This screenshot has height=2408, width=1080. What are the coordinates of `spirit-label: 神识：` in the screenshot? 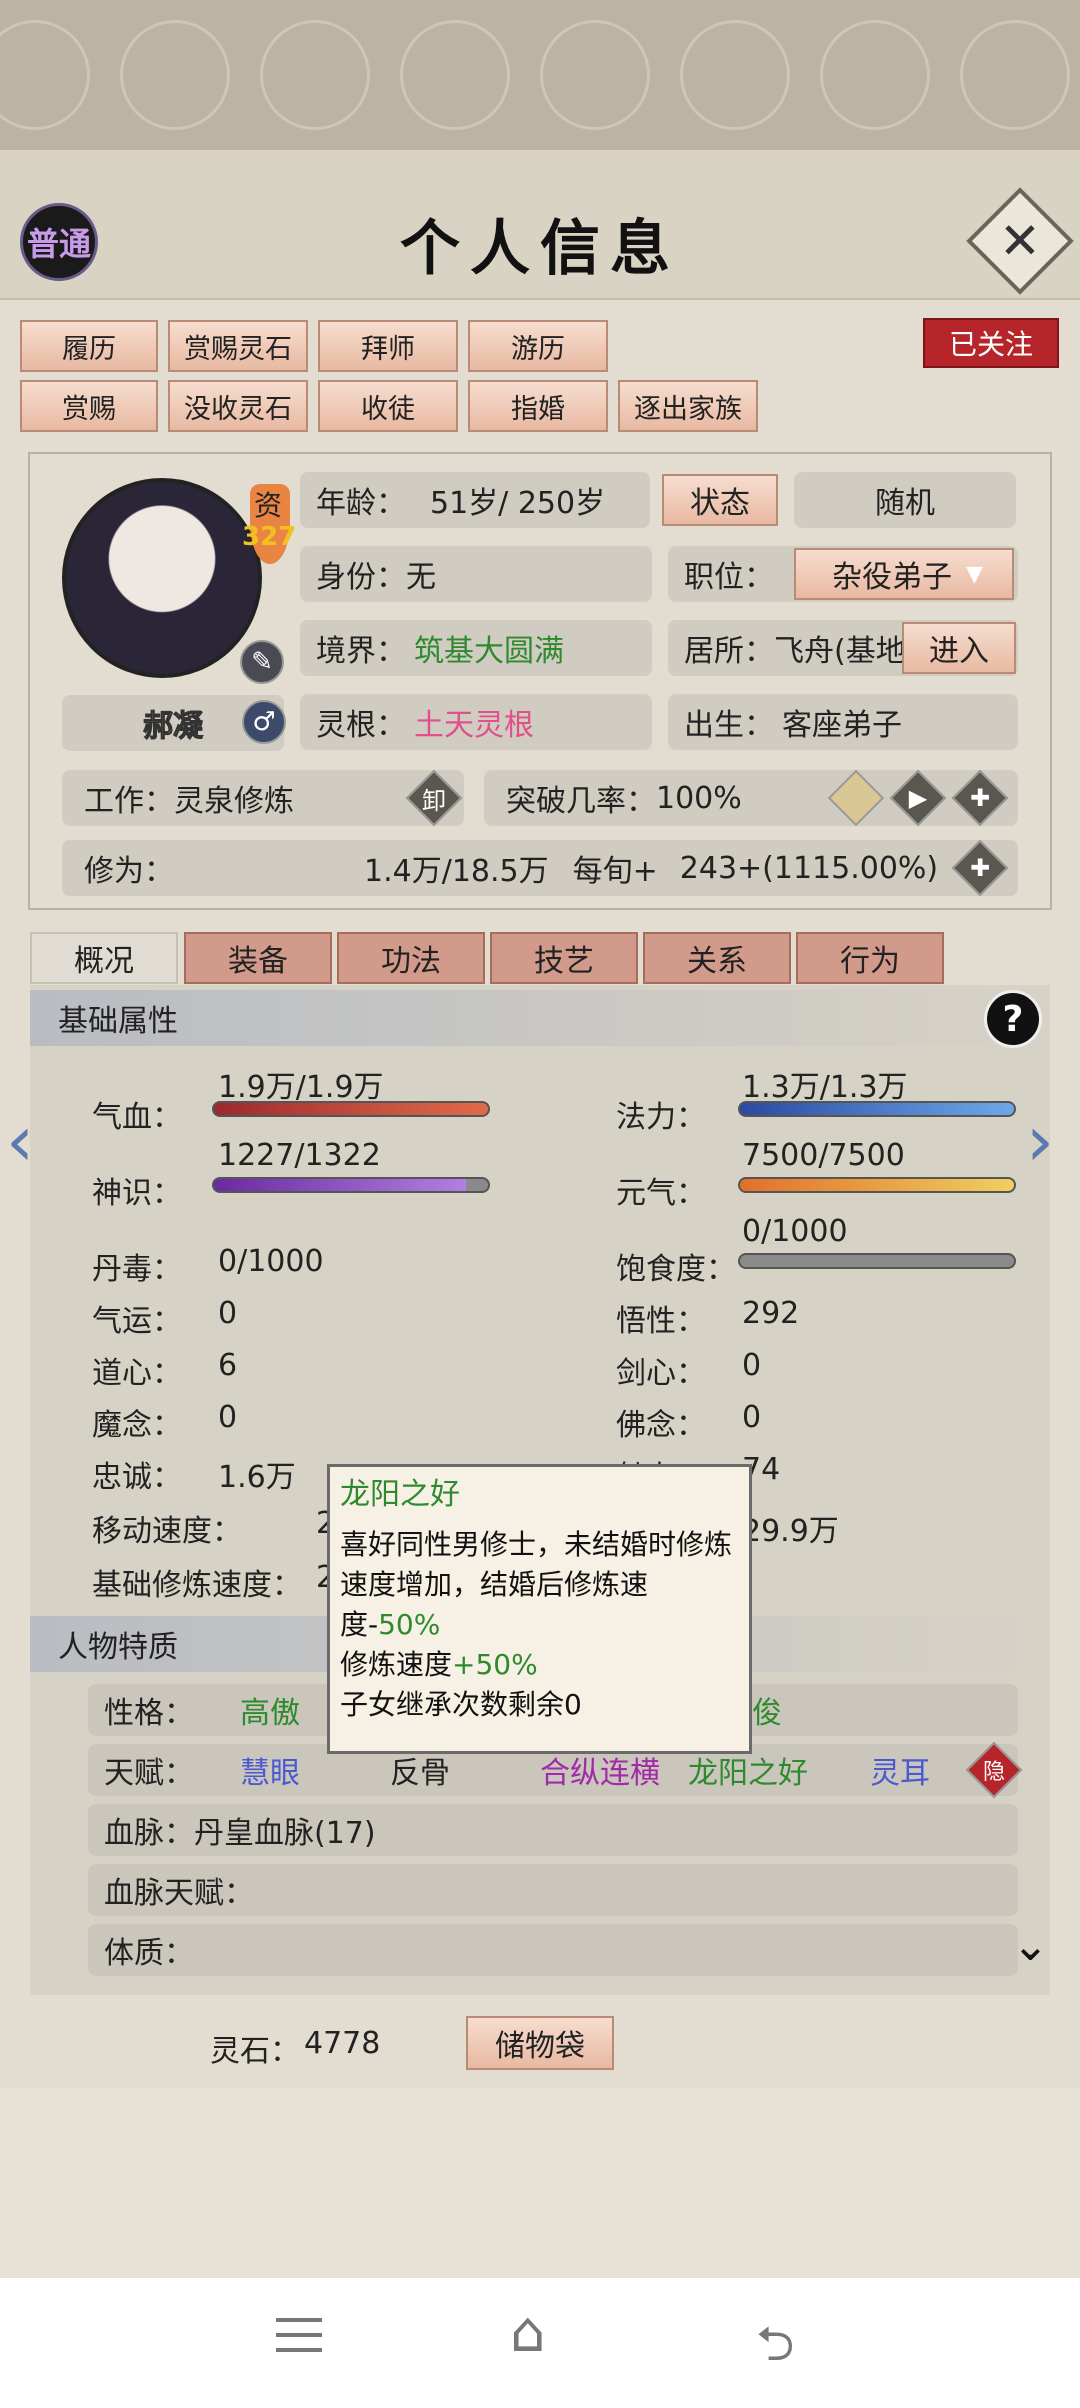 It's located at (137, 1193).